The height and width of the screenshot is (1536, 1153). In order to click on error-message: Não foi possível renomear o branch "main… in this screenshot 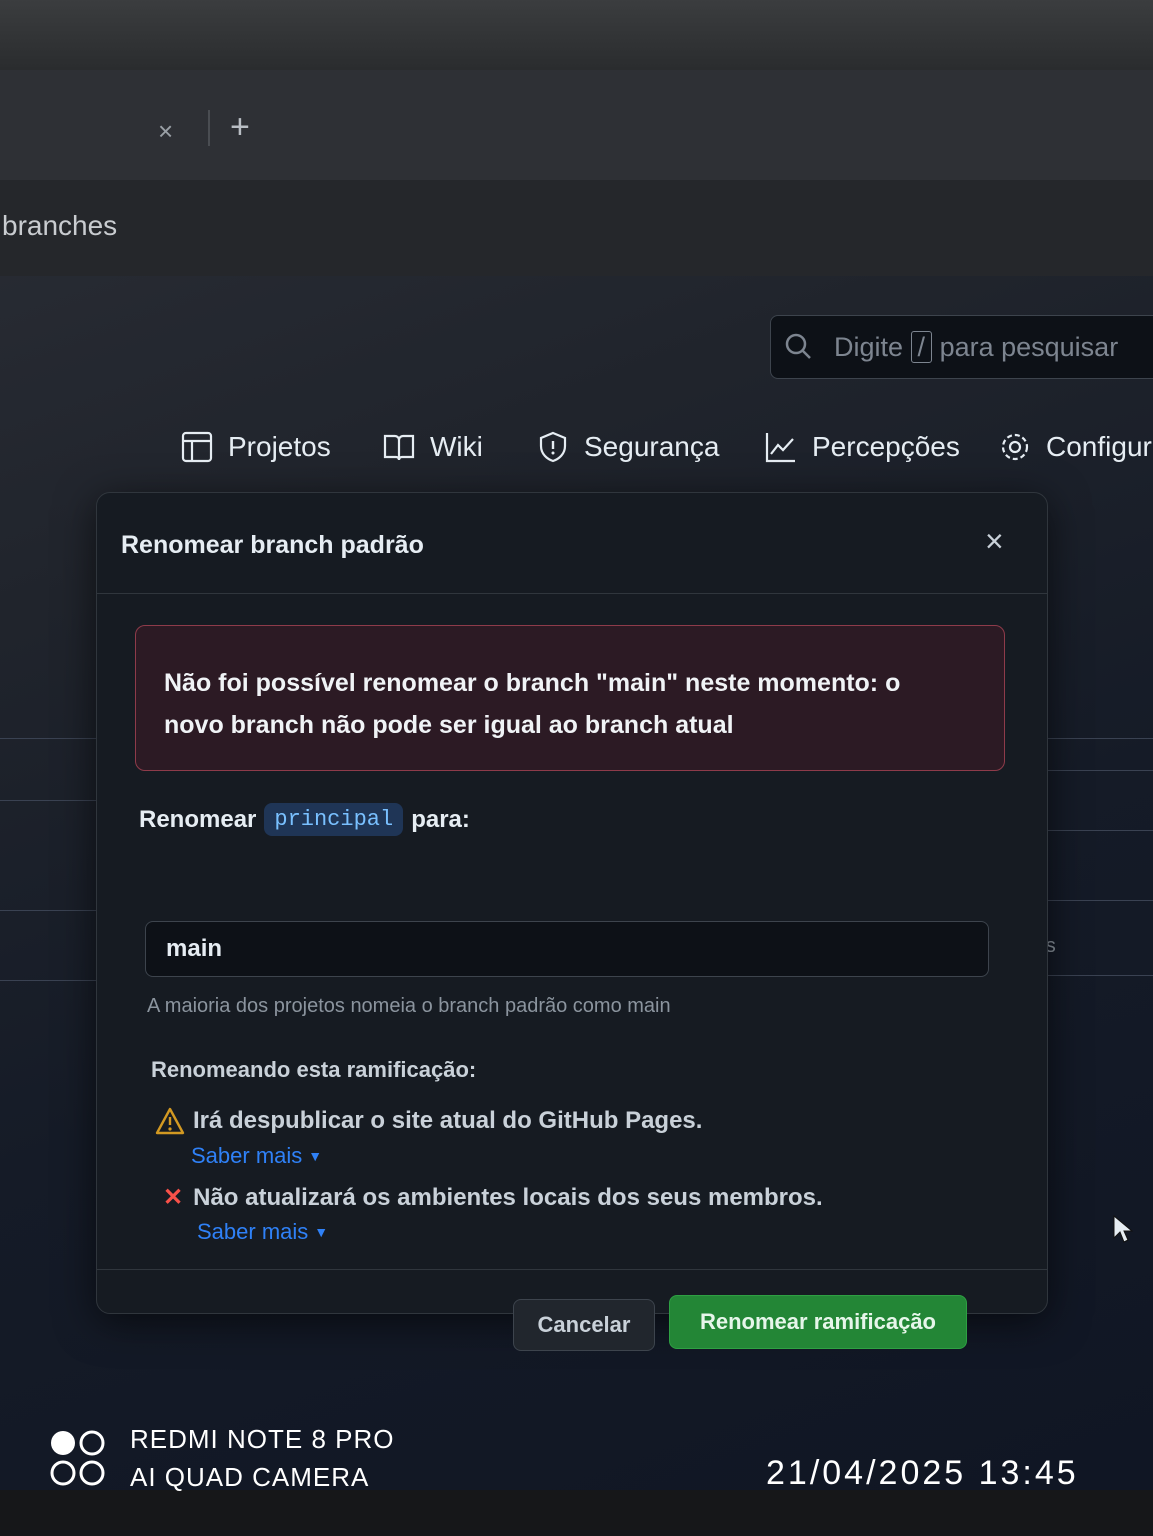, I will do `click(532, 704)`.